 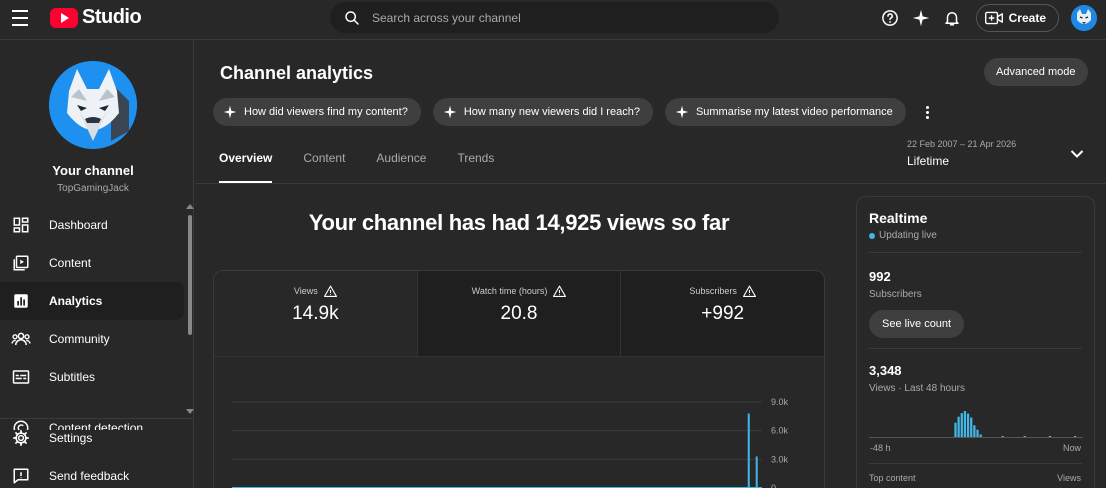 I want to click on kpi-value: 20.8, so click(x=519, y=313).